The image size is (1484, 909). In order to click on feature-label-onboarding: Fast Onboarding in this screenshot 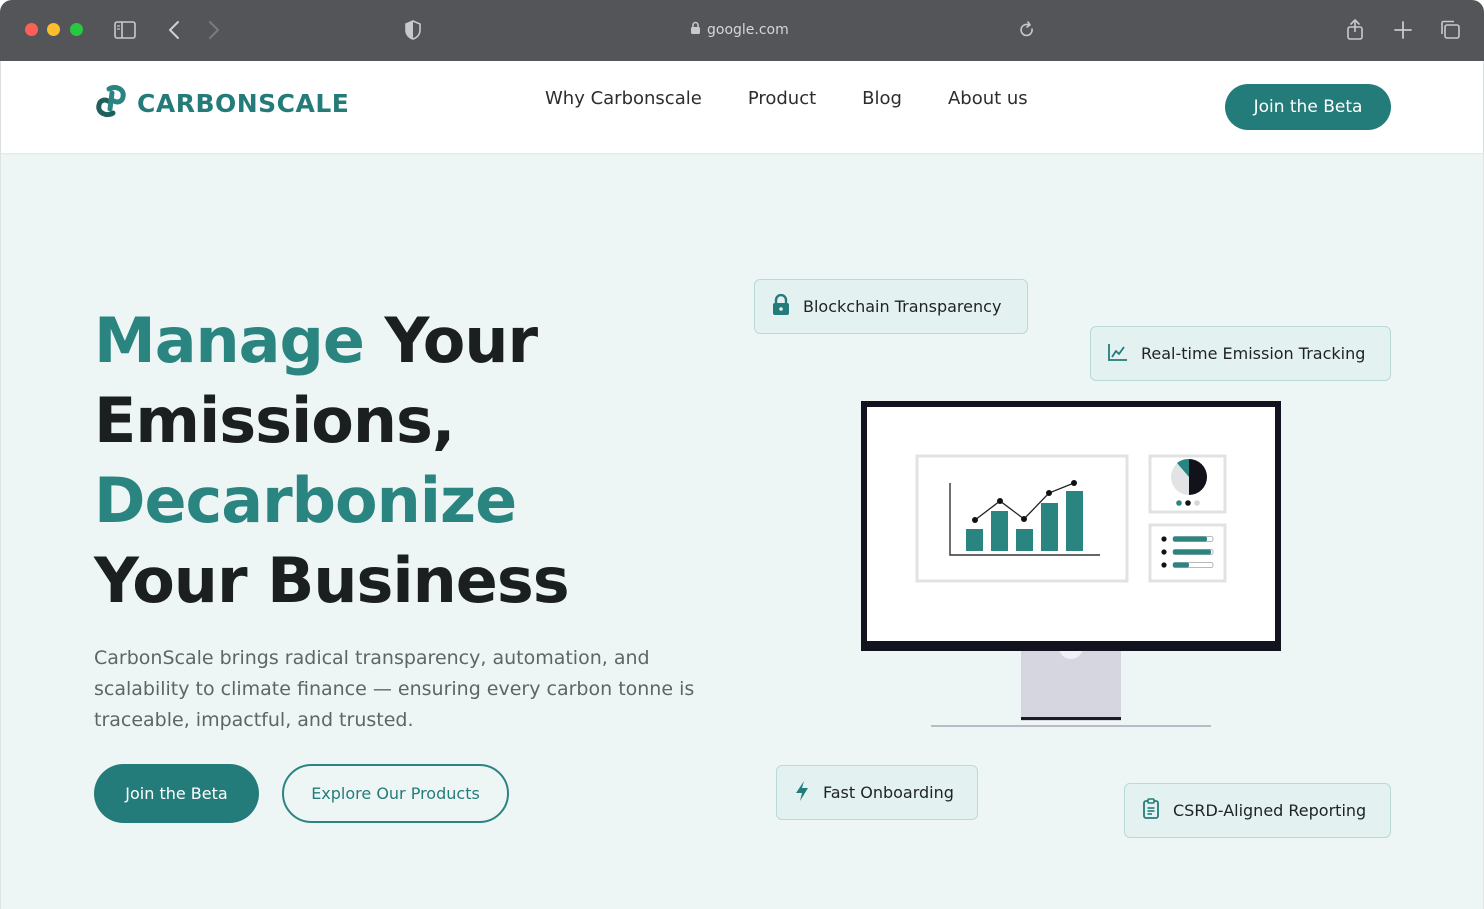, I will do `click(888, 792)`.